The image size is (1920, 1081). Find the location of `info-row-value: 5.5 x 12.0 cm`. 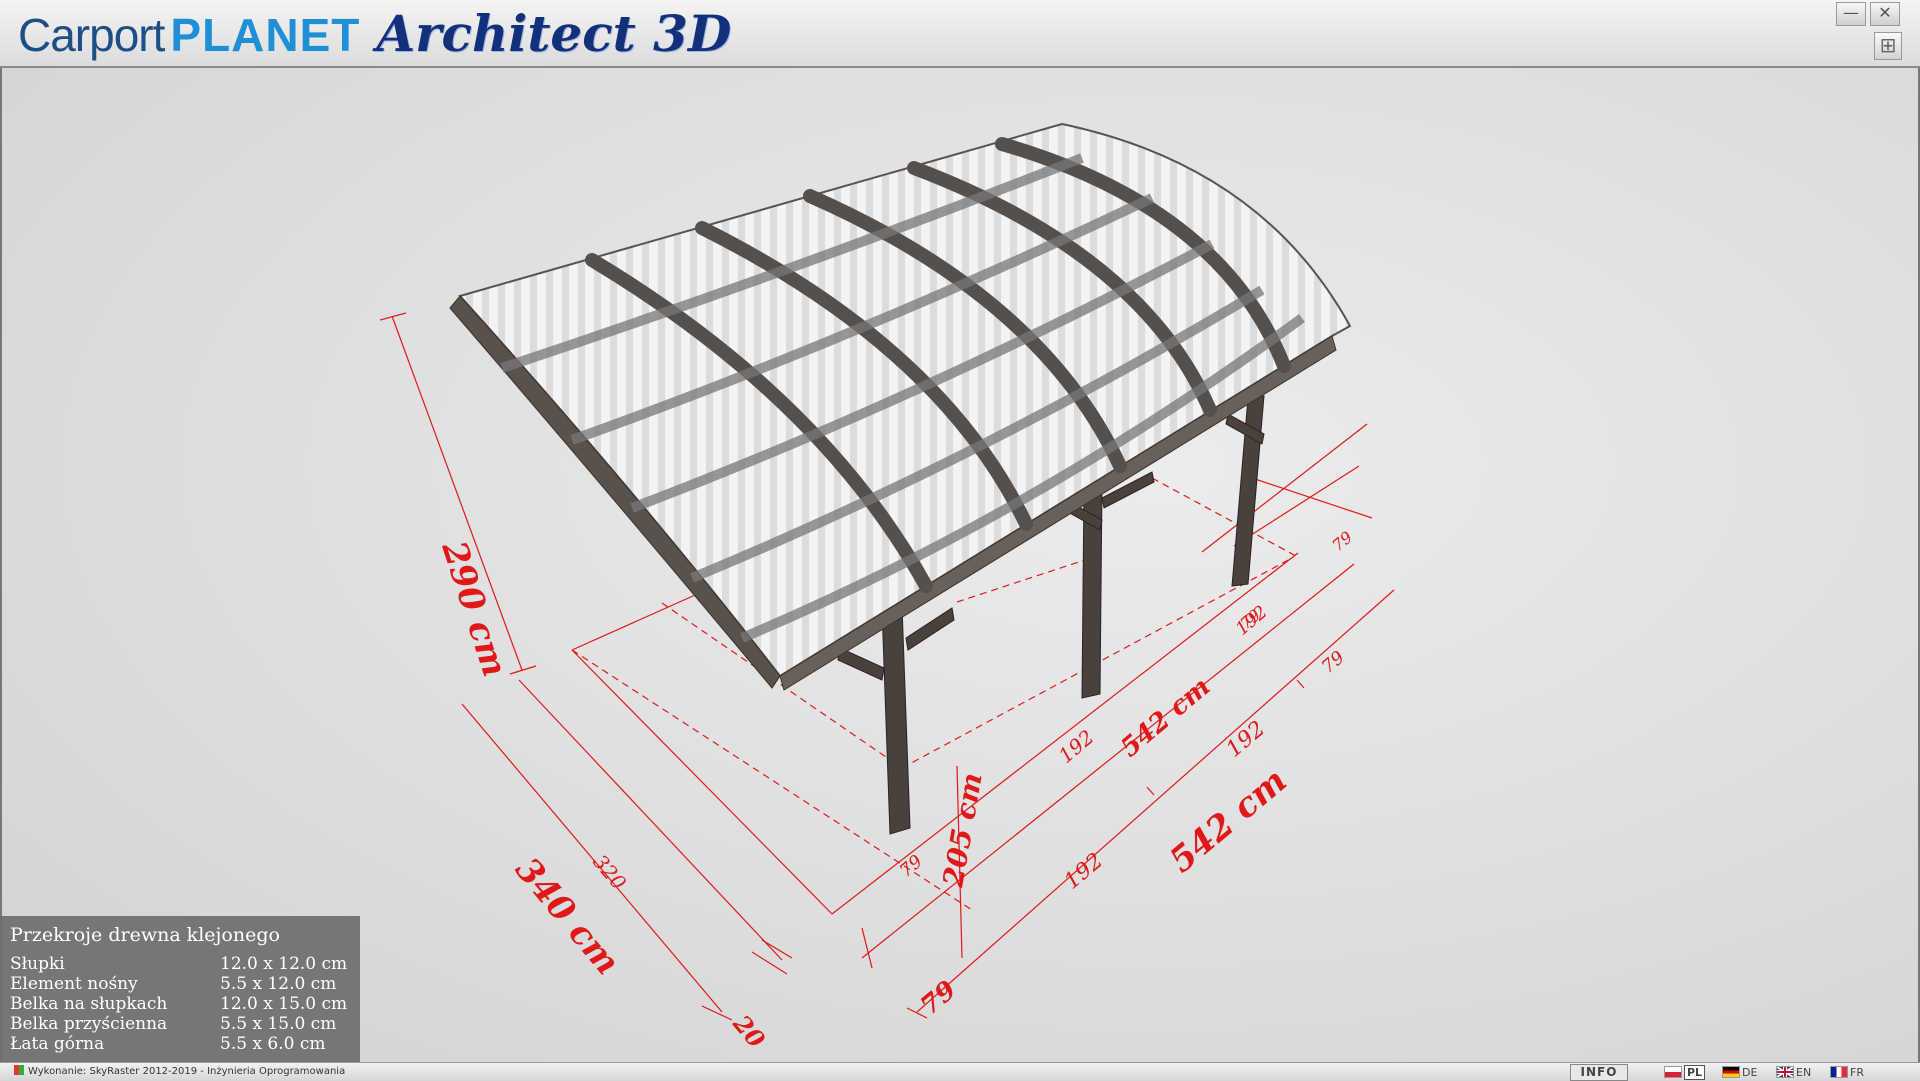

info-row-value: 5.5 x 12.0 cm is located at coordinates (278, 984).